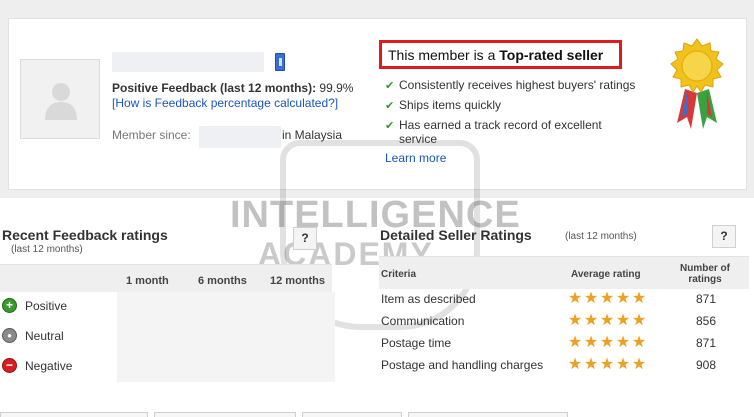 Image resolution: width=754 pixels, height=417 pixels. Describe the element at coordinates (566, 322) in the screenshot. I see `rating-row: Communication ★ ★ ★ ★ ★ 856` at that location.